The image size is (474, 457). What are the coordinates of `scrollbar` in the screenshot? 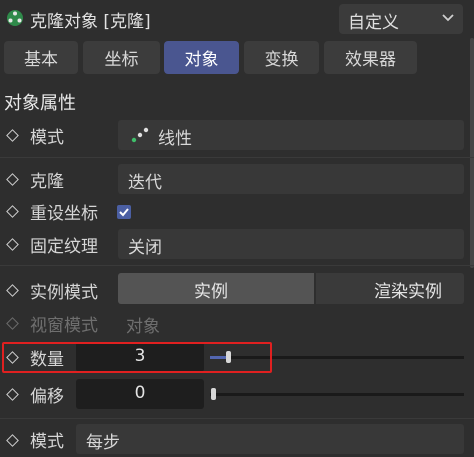 It's located at (472, 153).